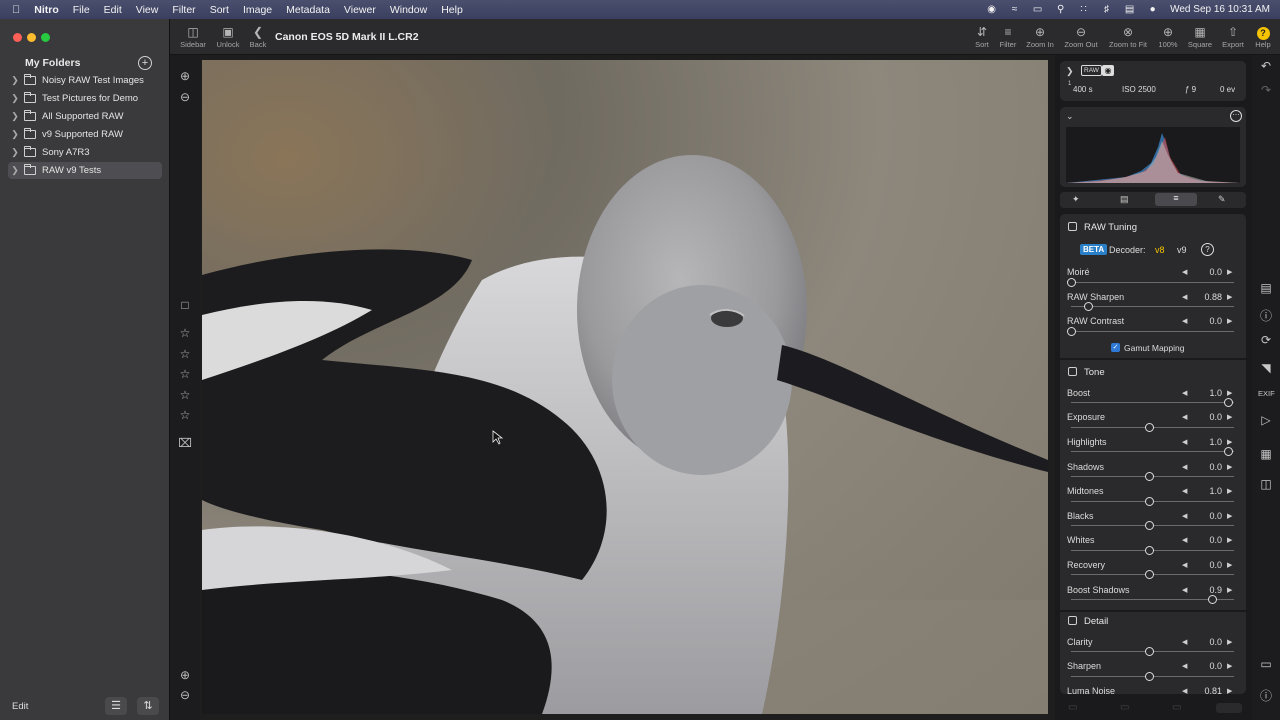 The image size is (1280, 720). What do you see at coordinates (1014, 9) in the screenshot?
I see `wifi-icon: ≈` at bounding box center [1014, 9].